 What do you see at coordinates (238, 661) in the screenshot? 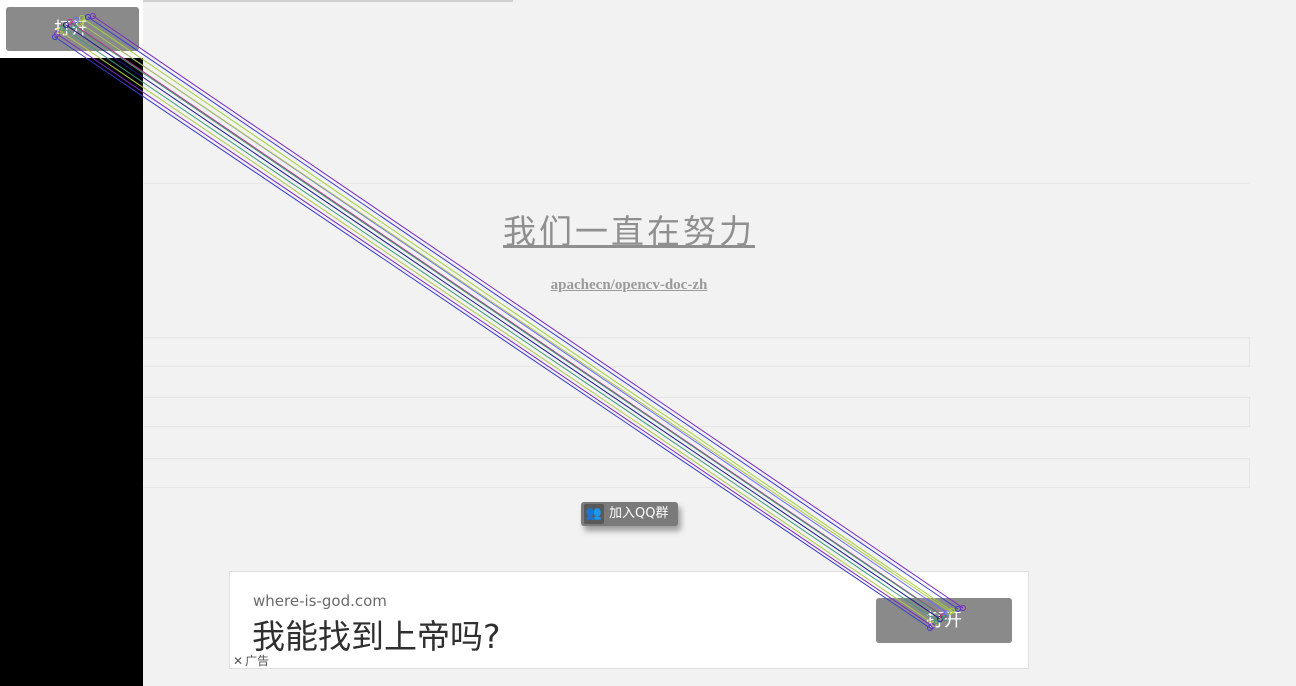
I see `close-icon: ✕` at bounding box center [238, 661].